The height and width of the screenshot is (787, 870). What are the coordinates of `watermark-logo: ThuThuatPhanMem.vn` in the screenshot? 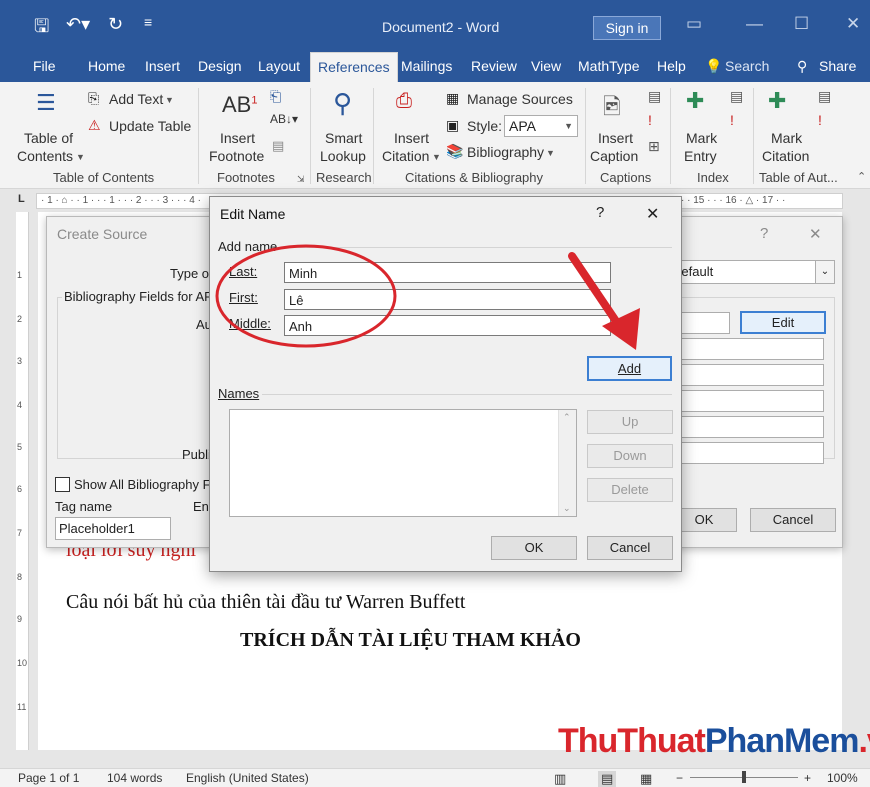 It's located at (714, 741).